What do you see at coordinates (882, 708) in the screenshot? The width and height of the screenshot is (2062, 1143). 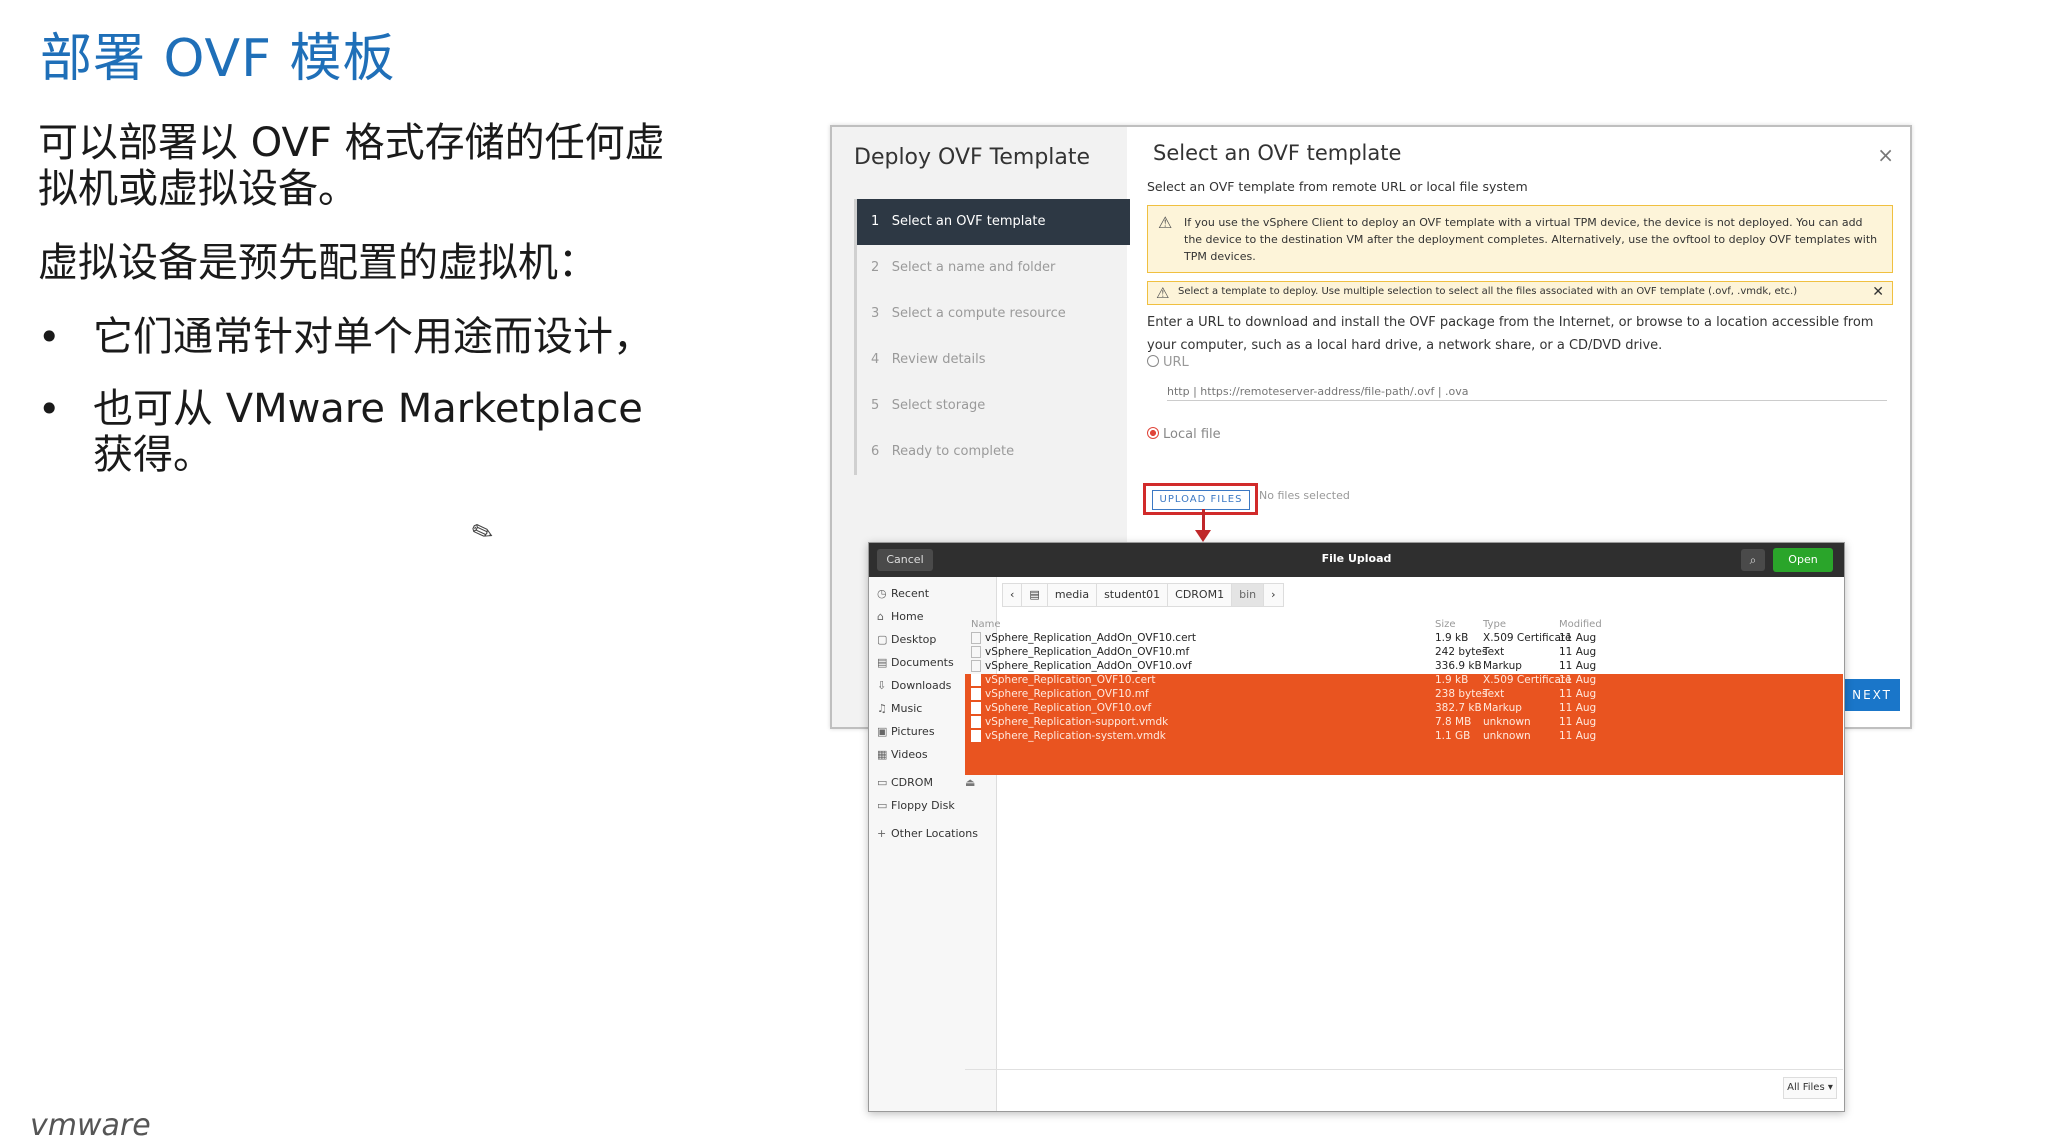 I see `music-icon: ♫` at bounding box center [882, 708].